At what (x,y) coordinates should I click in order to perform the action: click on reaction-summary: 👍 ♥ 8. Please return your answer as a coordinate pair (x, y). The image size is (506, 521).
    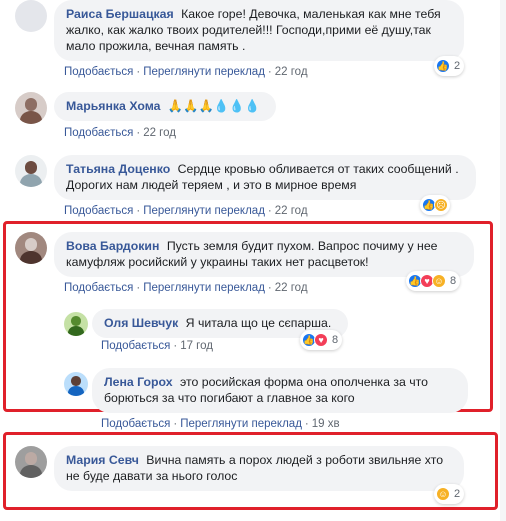
    Looking at the image, I should click on (321, 340).